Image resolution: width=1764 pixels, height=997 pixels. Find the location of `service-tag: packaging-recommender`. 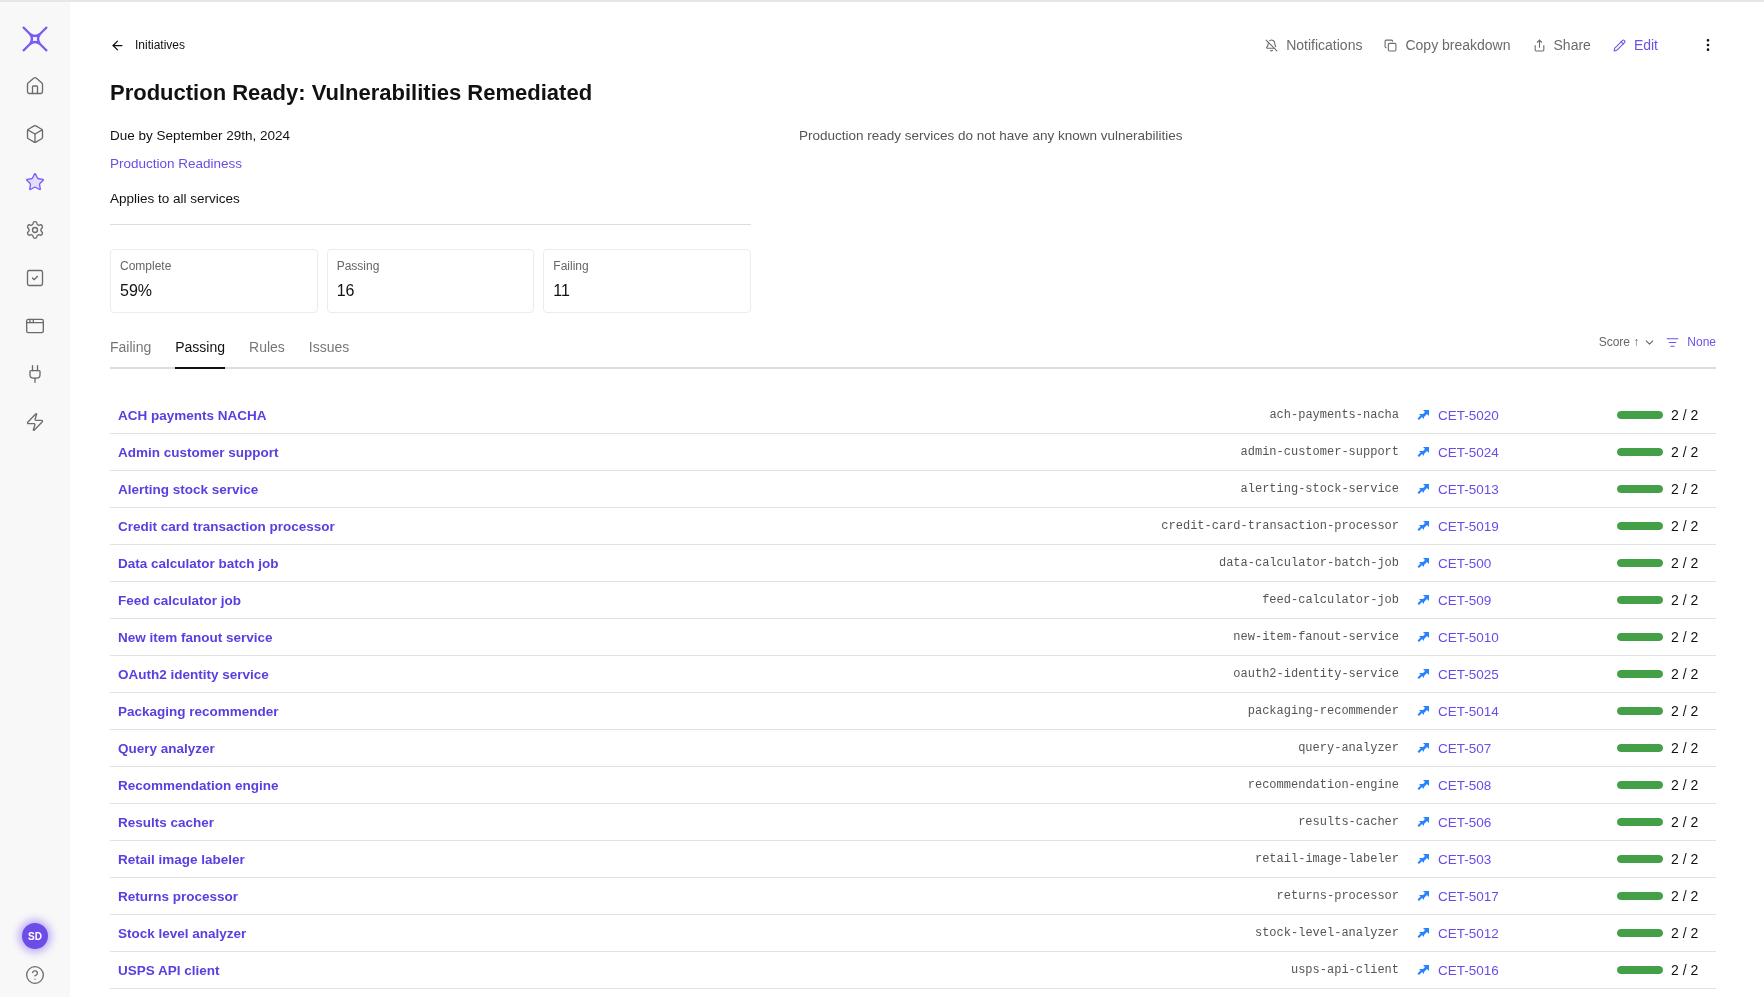

service-tag: packaging-recommender is located at coordinates (1323, 711).